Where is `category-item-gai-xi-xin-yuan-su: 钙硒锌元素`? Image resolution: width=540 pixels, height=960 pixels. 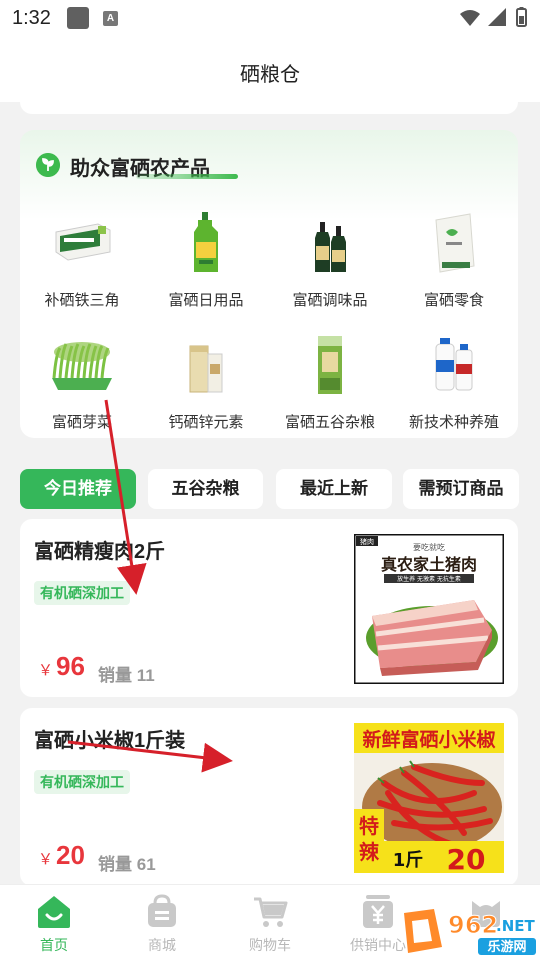 category-item-gai-xi-xin-yuan-su: 钙硒锌元素 is located at coordinates (206, 385).